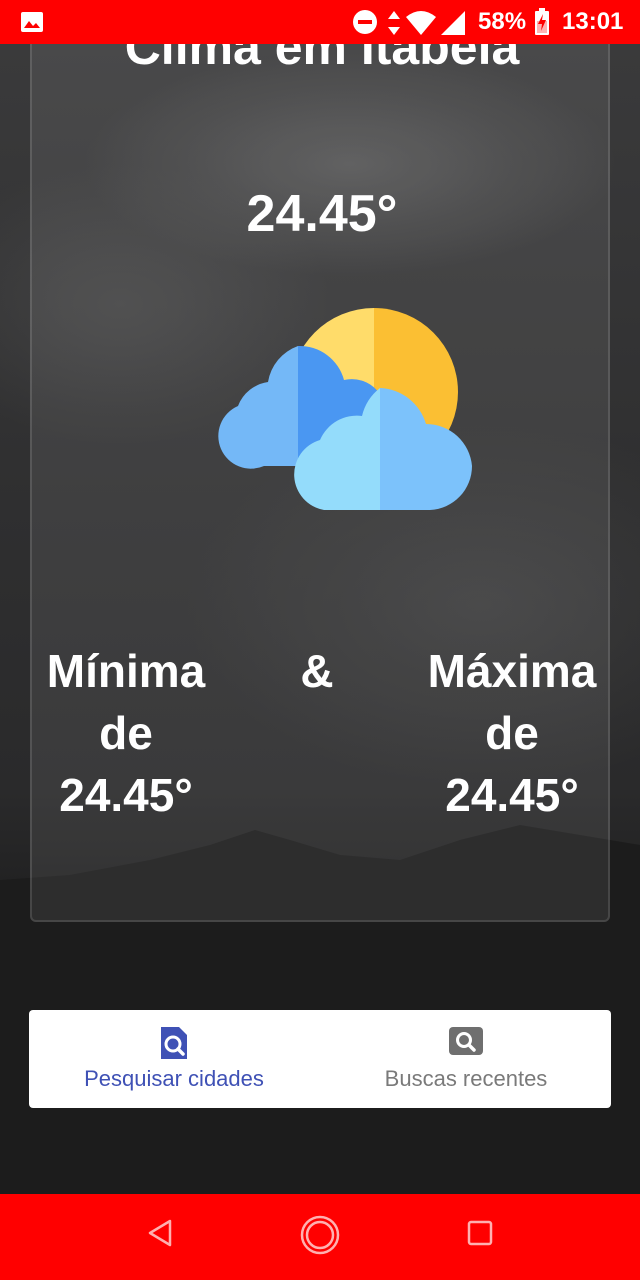  What do you see at coordinates (453, 23) in the screenshot?
I see `signal-icon` at bounding box center [453, 23].